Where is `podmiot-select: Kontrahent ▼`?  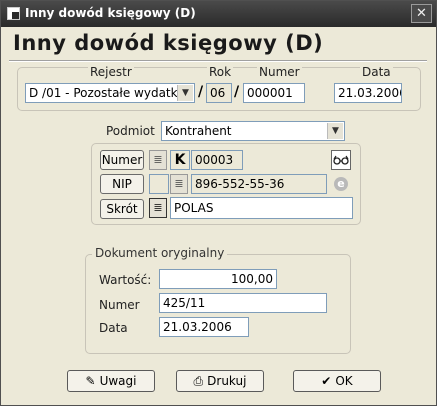 podmiot-select: Kontrahent ▼ is located at coordinates (253, 131).